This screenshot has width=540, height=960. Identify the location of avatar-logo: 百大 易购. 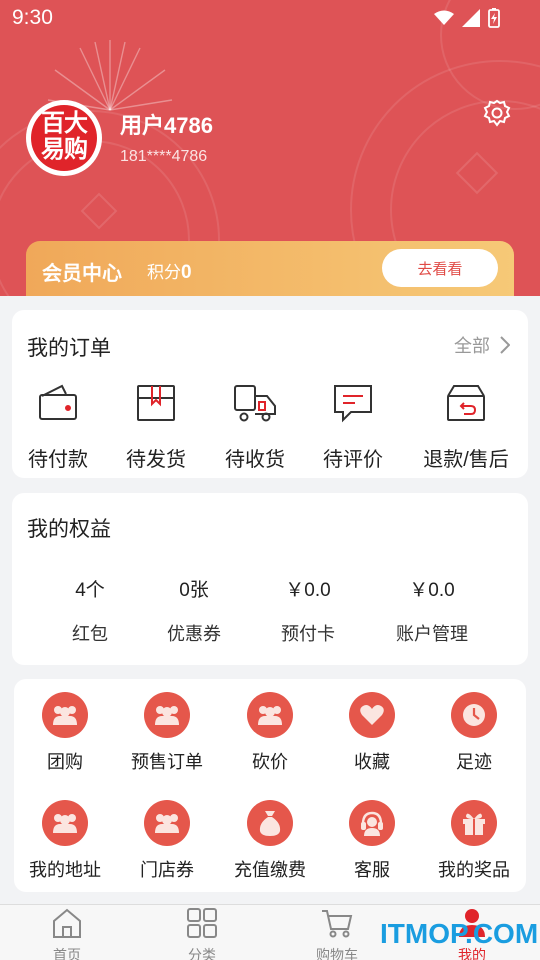
(64, 138).